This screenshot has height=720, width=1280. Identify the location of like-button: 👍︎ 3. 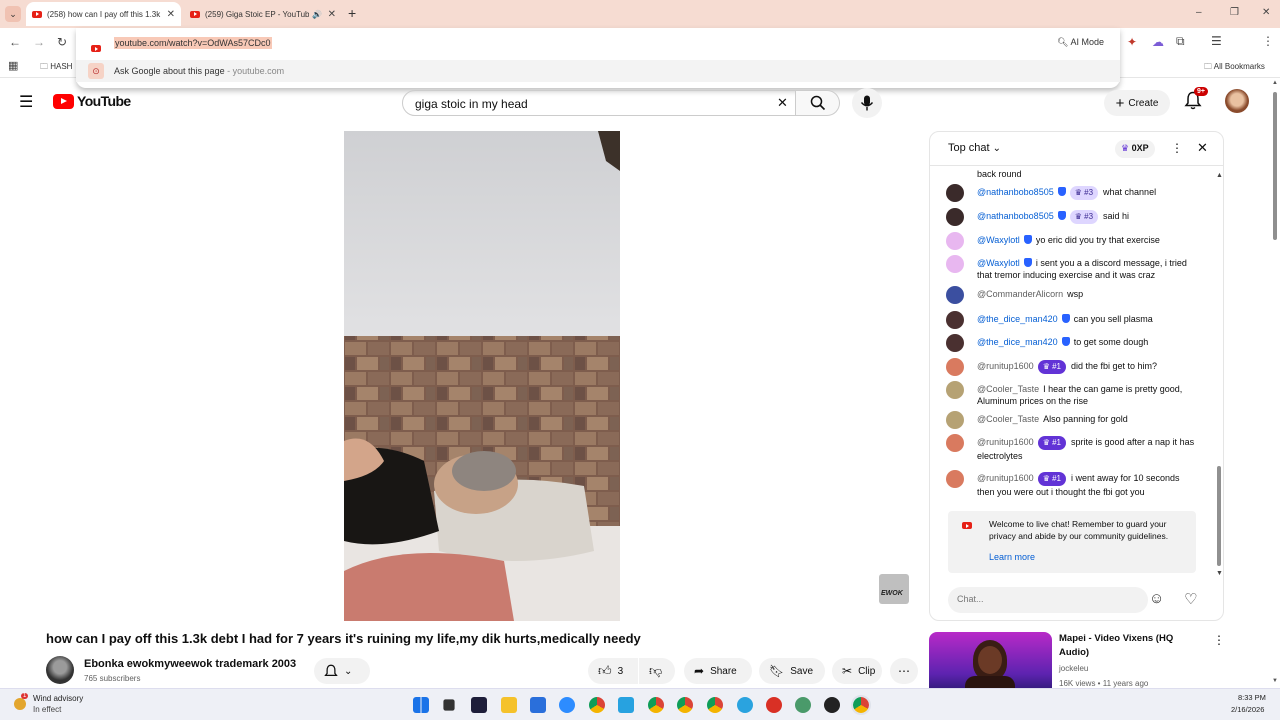
(613, 671).